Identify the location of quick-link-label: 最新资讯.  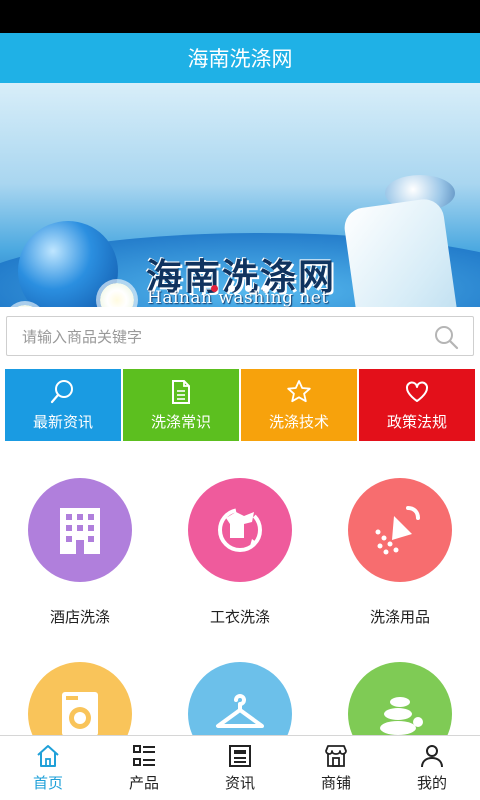
(62, 421).